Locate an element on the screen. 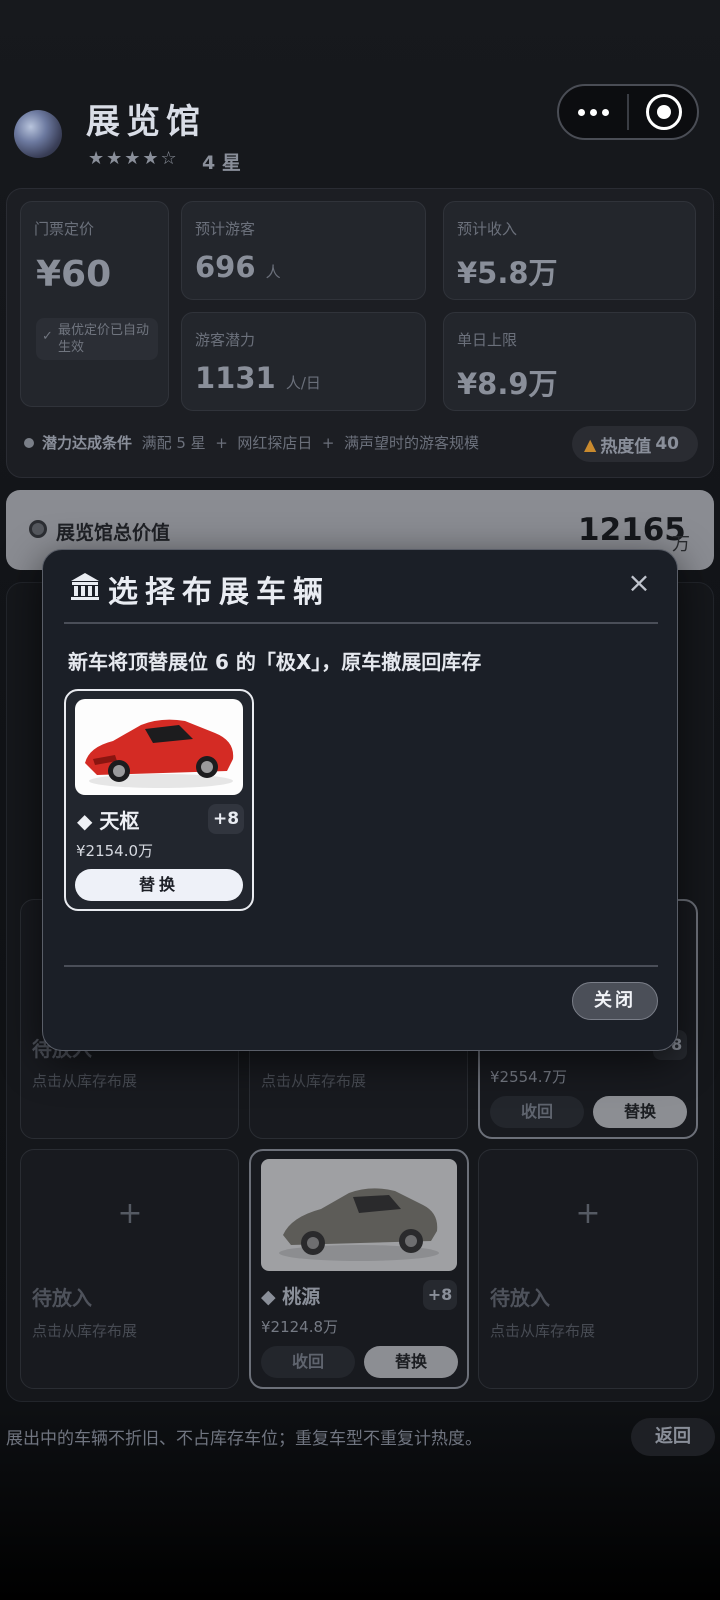 The width and height of the screenshot is (720, 1600). car-option-level-badge: +8 is located at coordinates (226, 819).